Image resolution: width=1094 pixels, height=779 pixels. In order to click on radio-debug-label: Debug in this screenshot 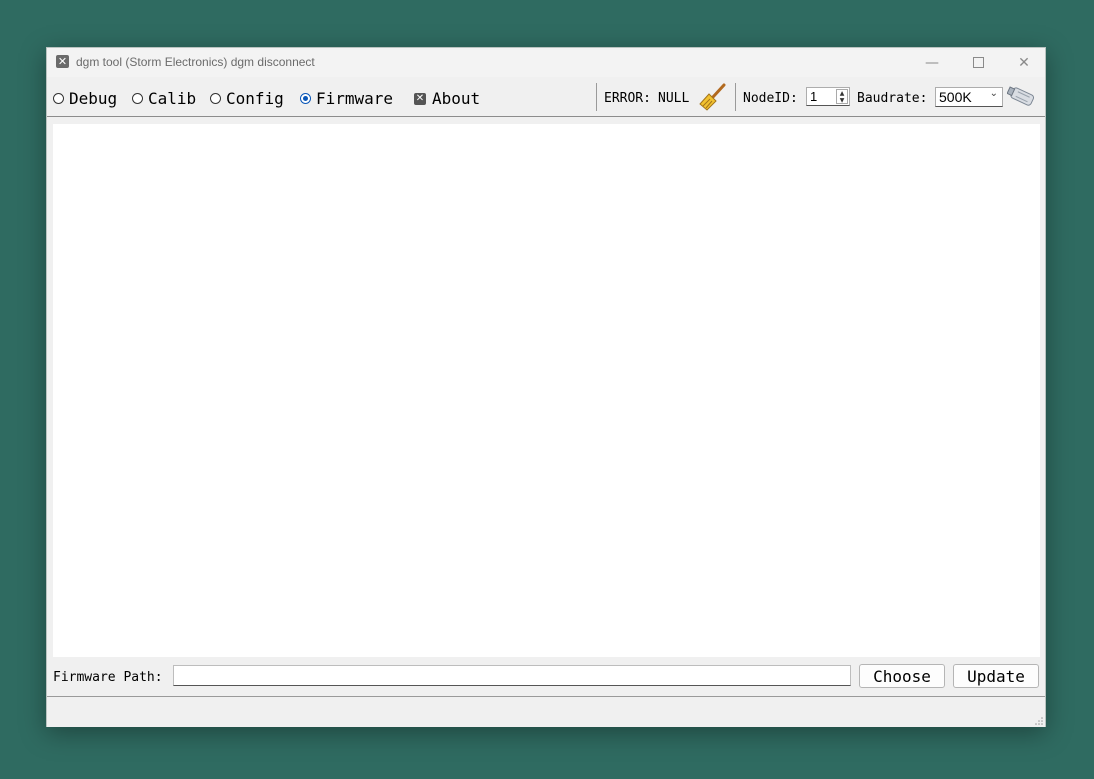, I will do `click(93, 98)`.